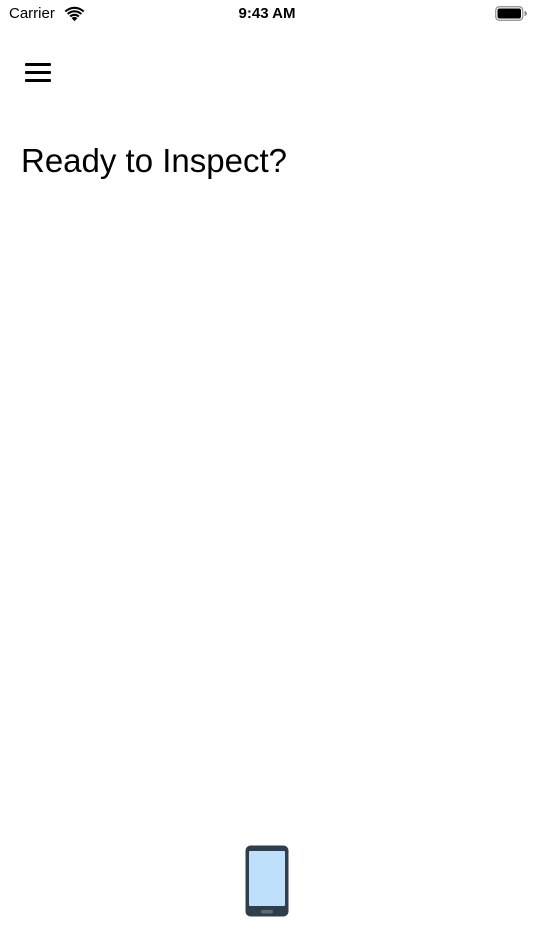  I want to click on status-time: 9:43 AM, so click(267, 13).